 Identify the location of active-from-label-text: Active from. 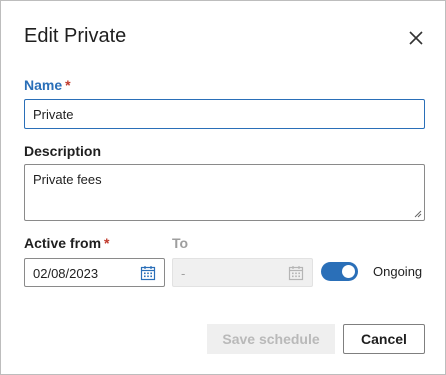
(63, 243).